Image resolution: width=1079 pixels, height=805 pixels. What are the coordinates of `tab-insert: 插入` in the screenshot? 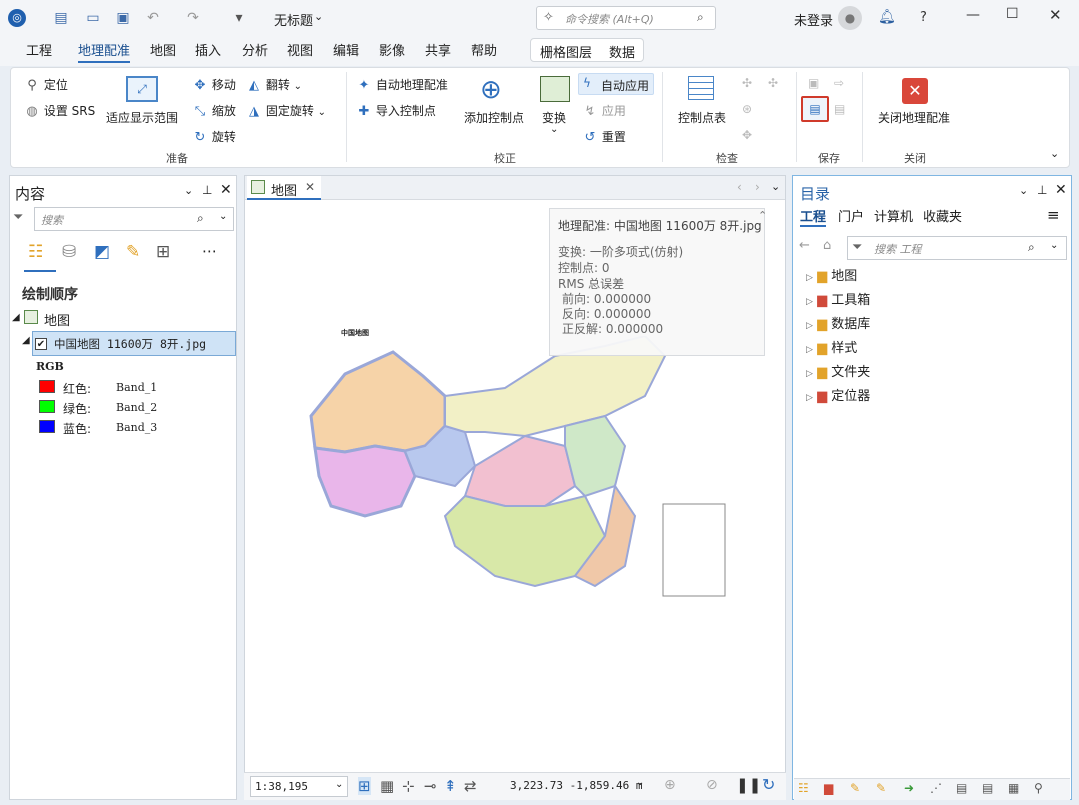 It's located at (208, 52).